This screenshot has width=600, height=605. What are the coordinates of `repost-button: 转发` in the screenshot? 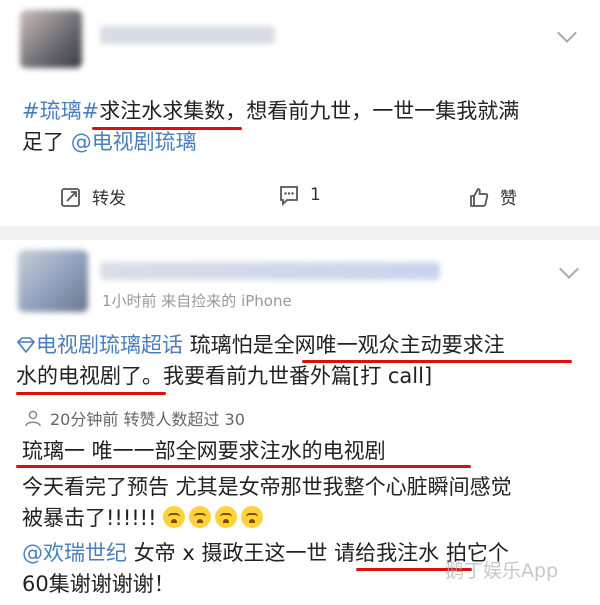 It's located at (93, 196).